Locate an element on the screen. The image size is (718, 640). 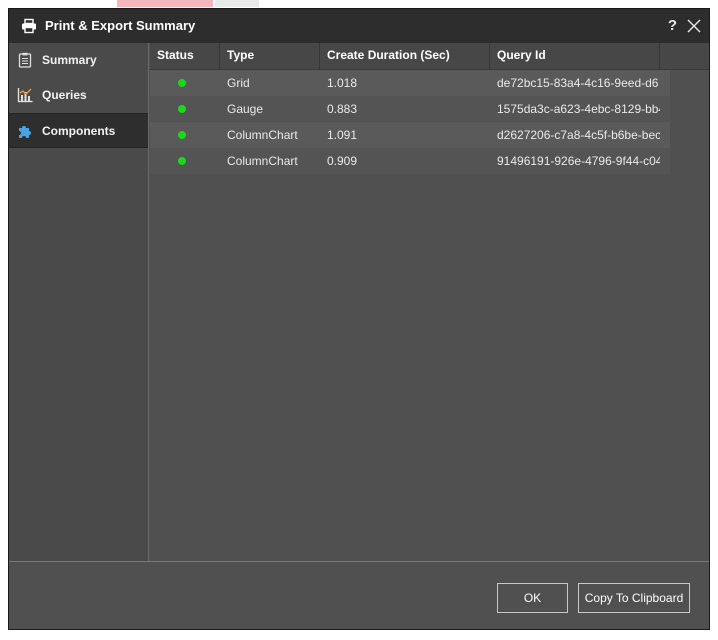
query-id-cell: 1575da3c-a623-4ebc-8129-bb4 is located at coordinates (578, 109).